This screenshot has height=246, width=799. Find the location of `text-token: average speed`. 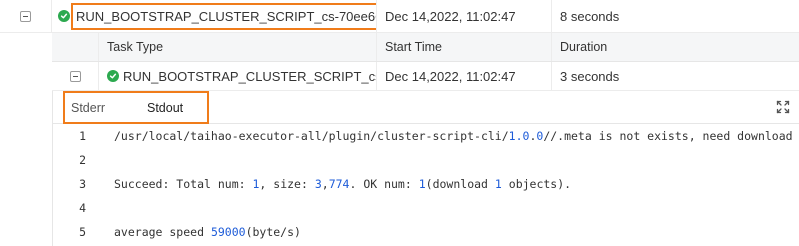

text-token: average speed is located at coordinates (162, 232).